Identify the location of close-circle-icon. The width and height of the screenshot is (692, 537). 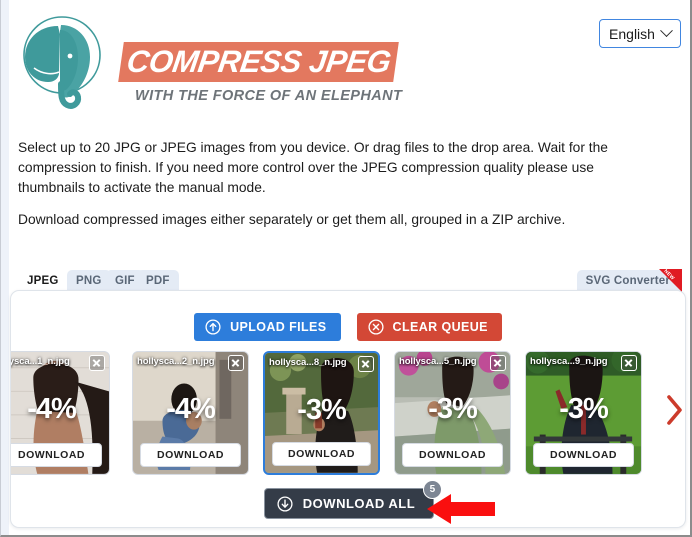
(375, 327).